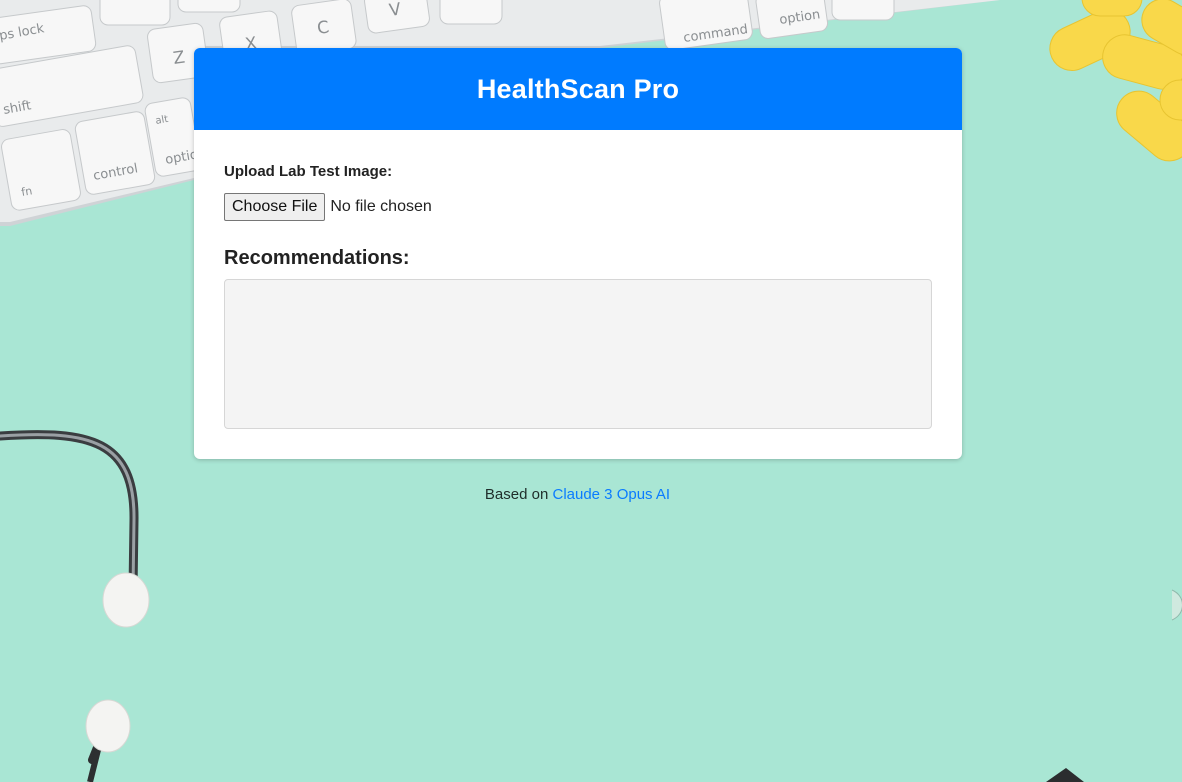 The height and width of the screenshot is (782, 1182). I want to click on choose-file-button: Choose File, so click(275, 207).